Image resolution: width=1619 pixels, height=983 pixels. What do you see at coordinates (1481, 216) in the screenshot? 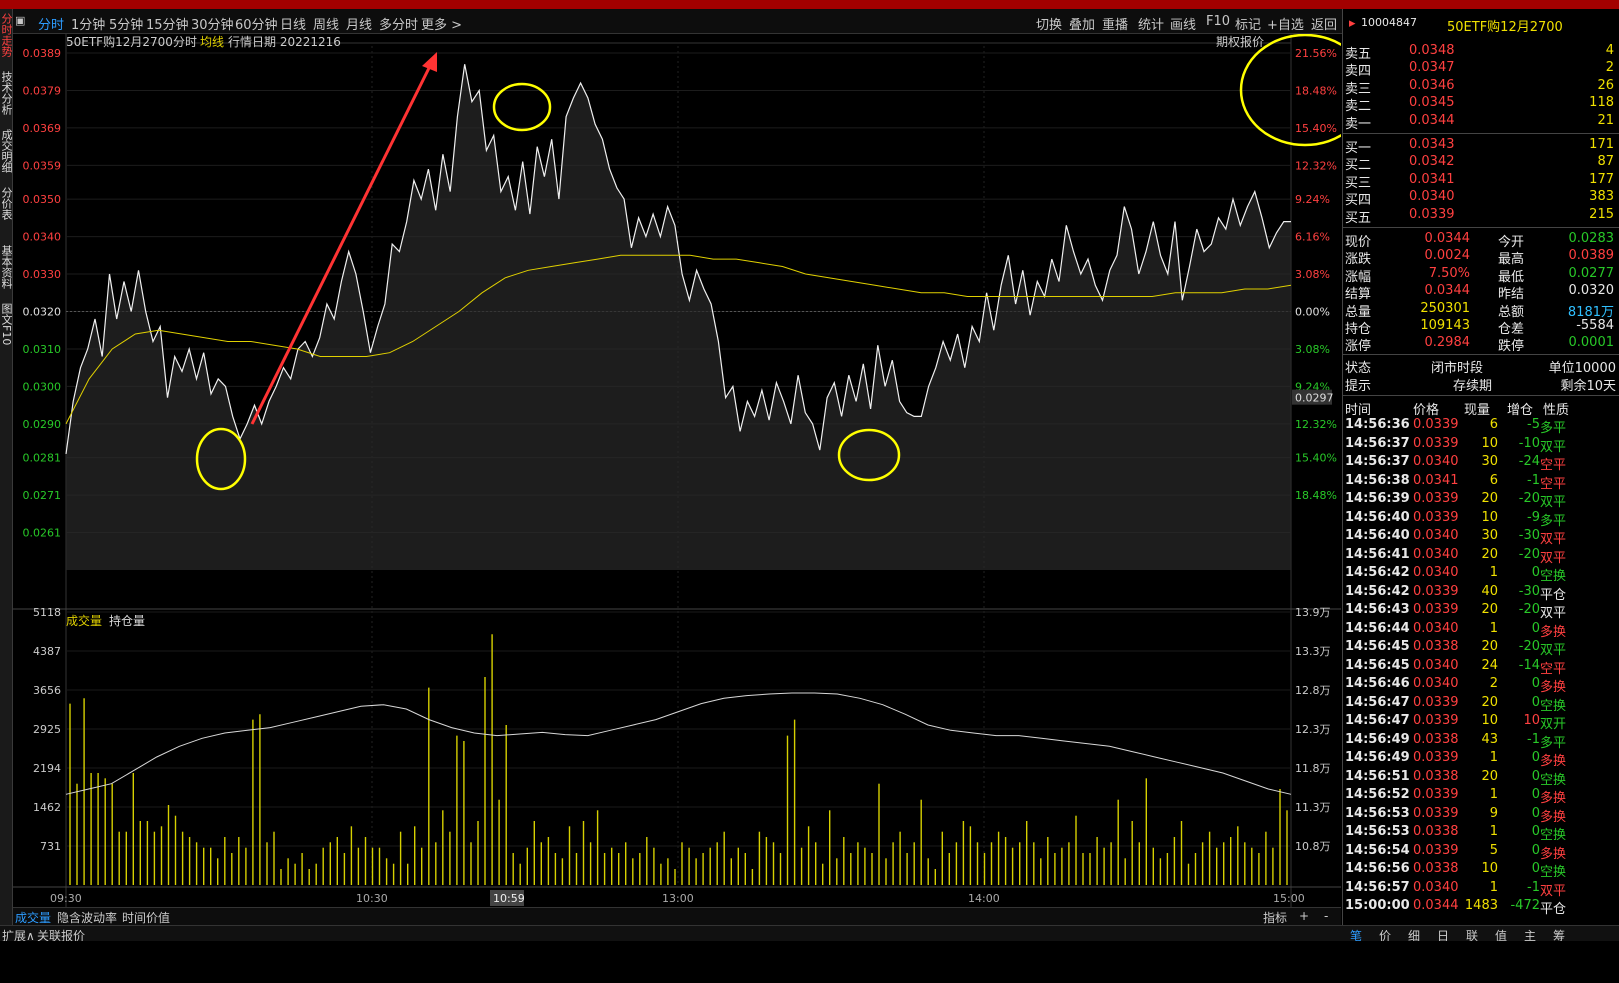
I see `bid-row: 买五 0.0339 215` at bounding box center [1481, 216].